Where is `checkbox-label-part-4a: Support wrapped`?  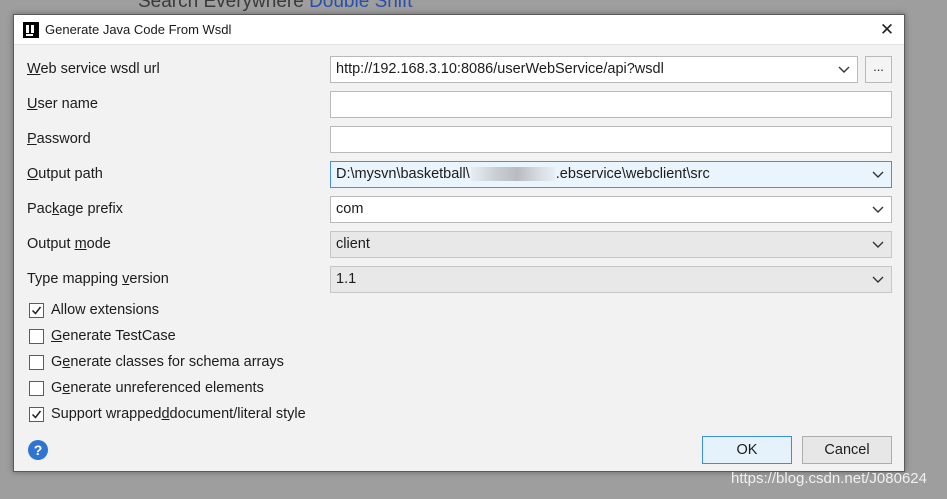 checkbox-label-part-4a: Support wrapped is located at coordinates (106, 414).